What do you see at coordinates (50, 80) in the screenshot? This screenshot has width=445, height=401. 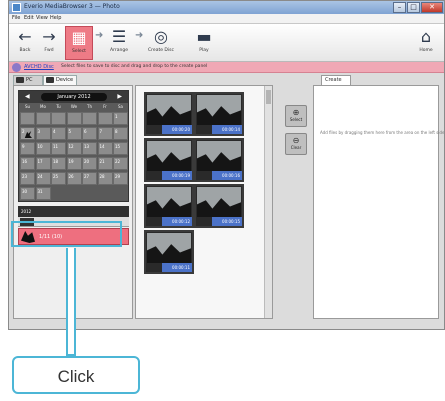 I see `camera-icon` at bounding box center [50, 80].